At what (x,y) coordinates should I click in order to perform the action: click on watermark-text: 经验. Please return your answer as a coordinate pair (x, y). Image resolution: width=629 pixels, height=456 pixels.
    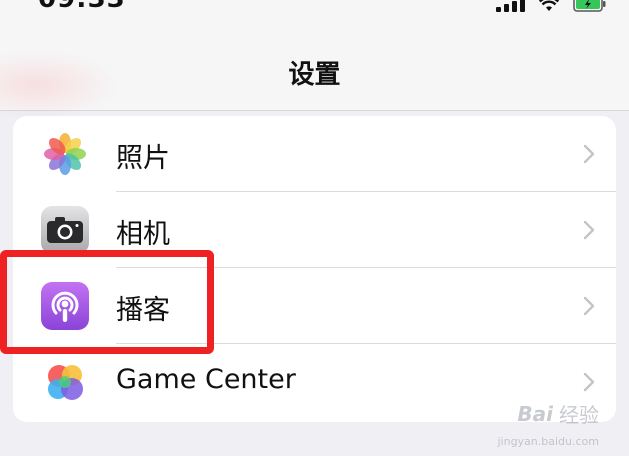
    Looking at the image, I should click on (579, 415).